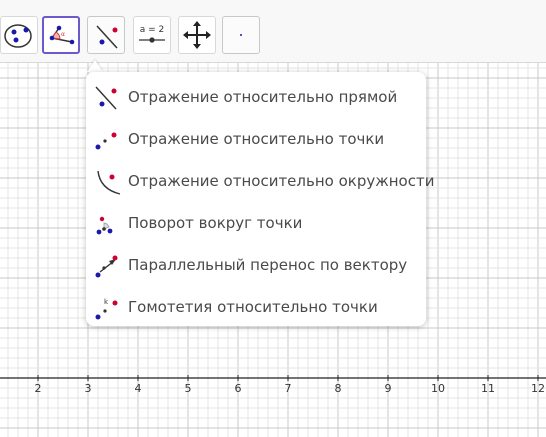 The image size is (546, 437). What do you see at coordinates (88, 388) in the screenshot?
I see `x-axis-tick-label: 3` at bounding box center [88, 388].